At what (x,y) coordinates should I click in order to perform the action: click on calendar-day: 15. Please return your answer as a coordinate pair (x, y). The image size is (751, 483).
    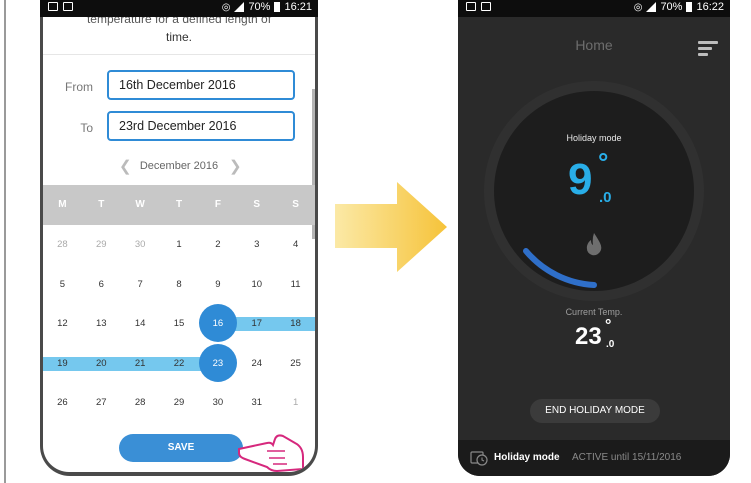
    Looking at the image, I should click on (179, 324).